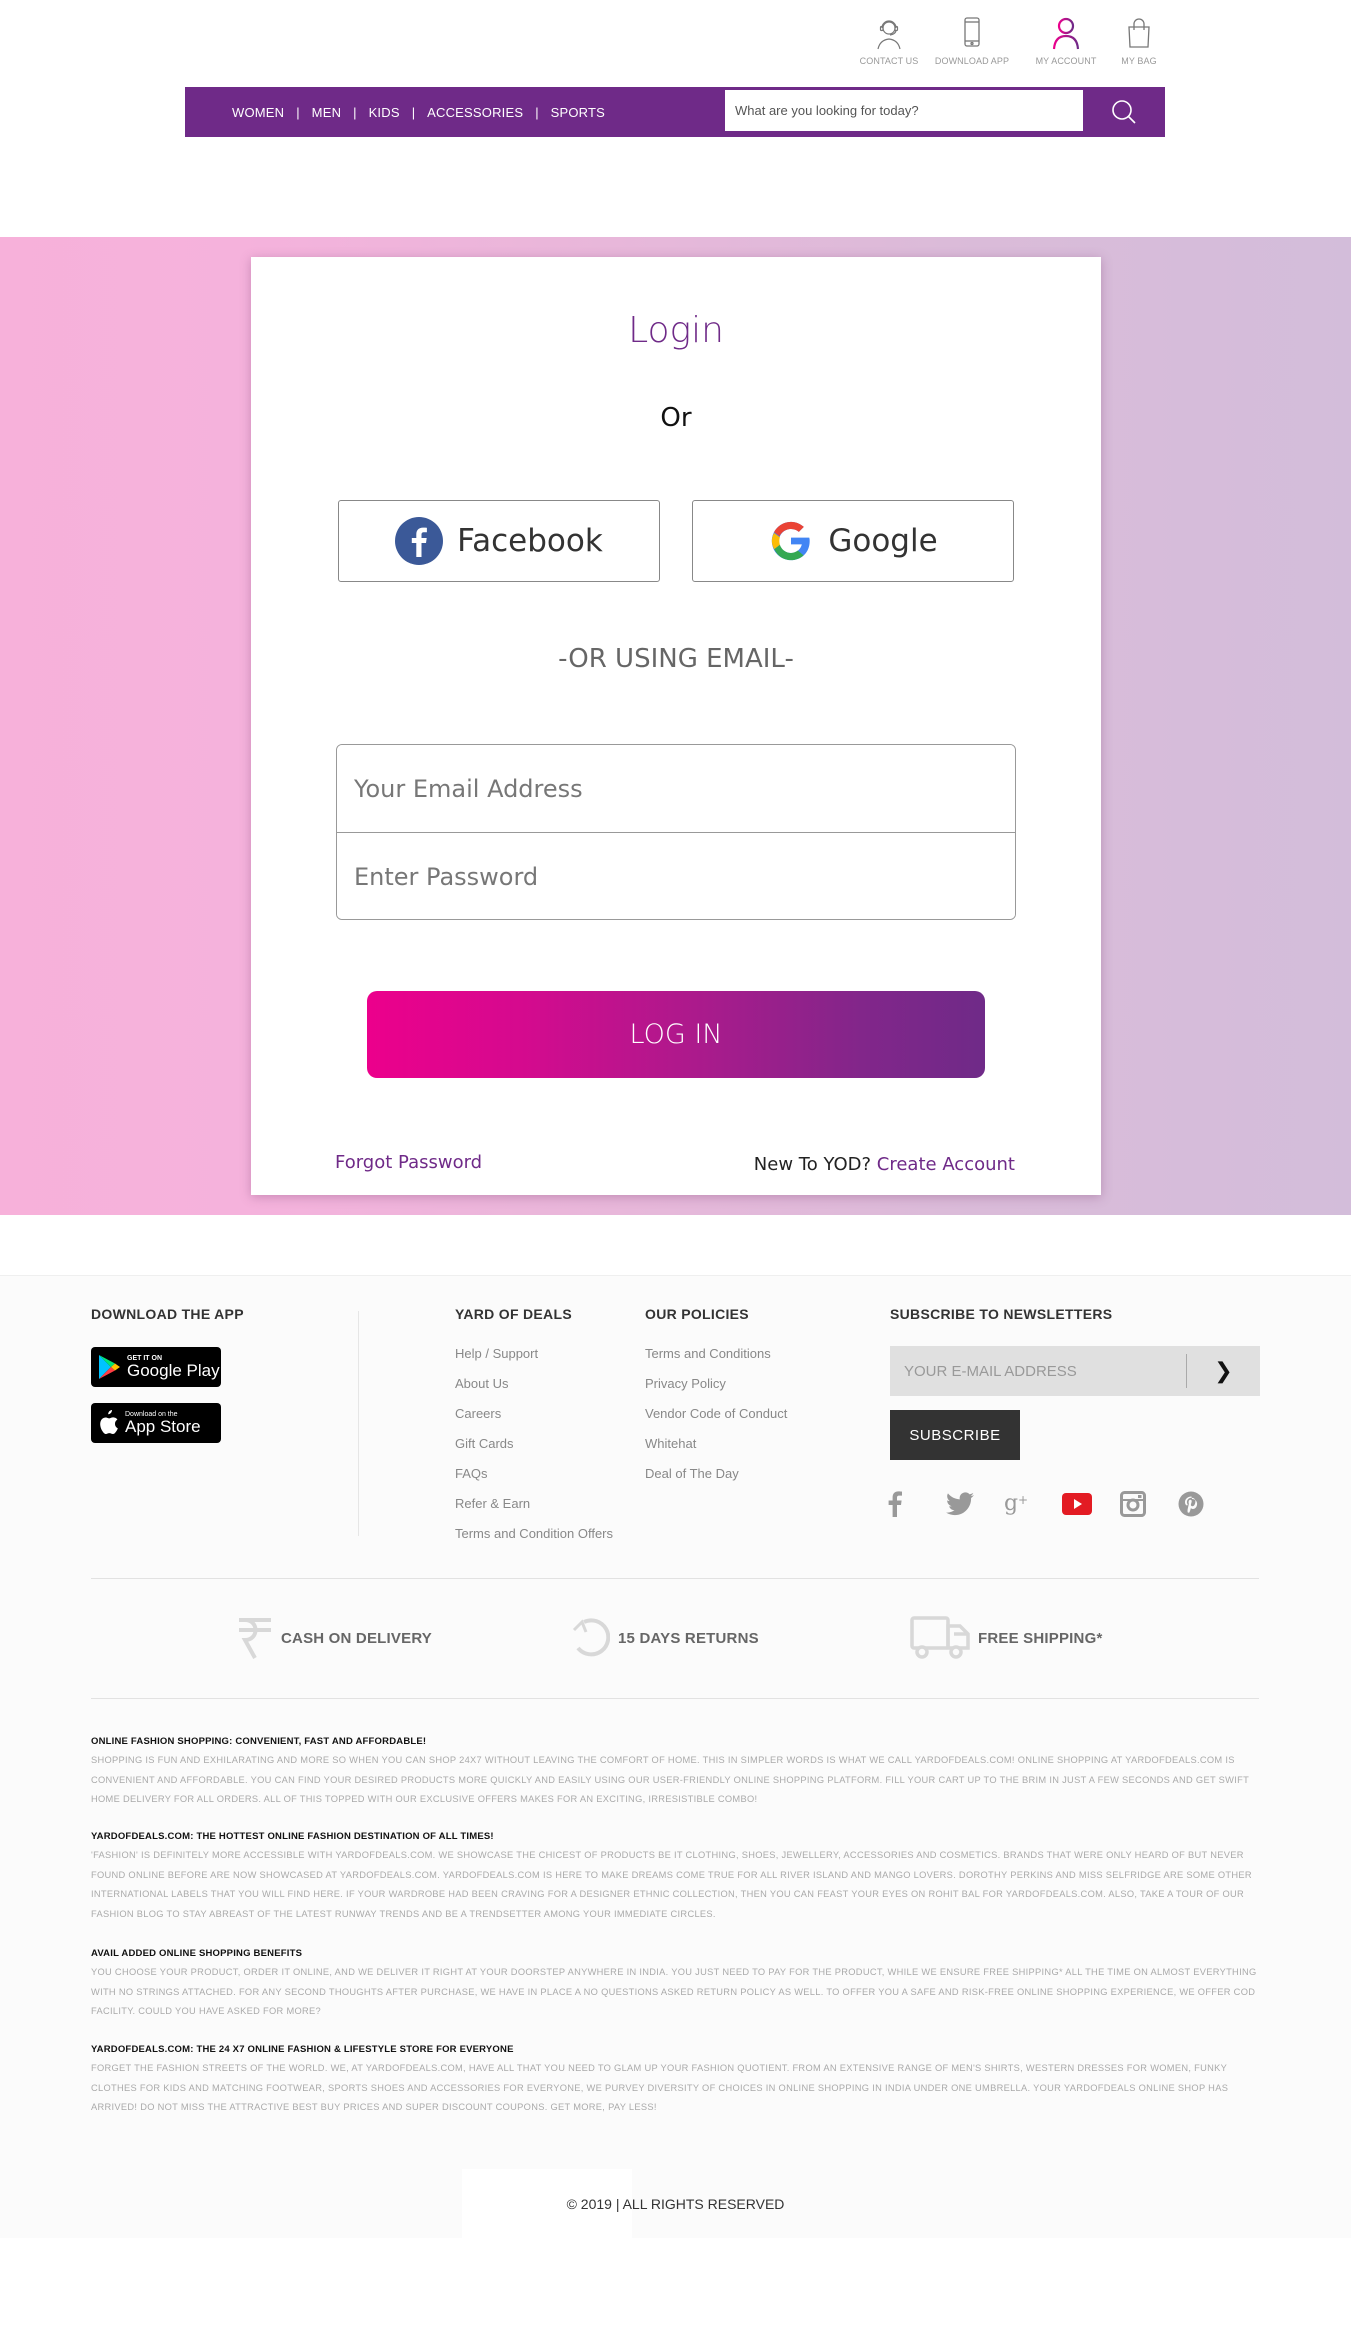 Image resolution: width=1351 pixels, height=2331 pixels. What do you see at coordinates (408, 1162) in the screenshot?
I see `forgot-password-link: Forgot Password` at bounding box center [408, 1162].